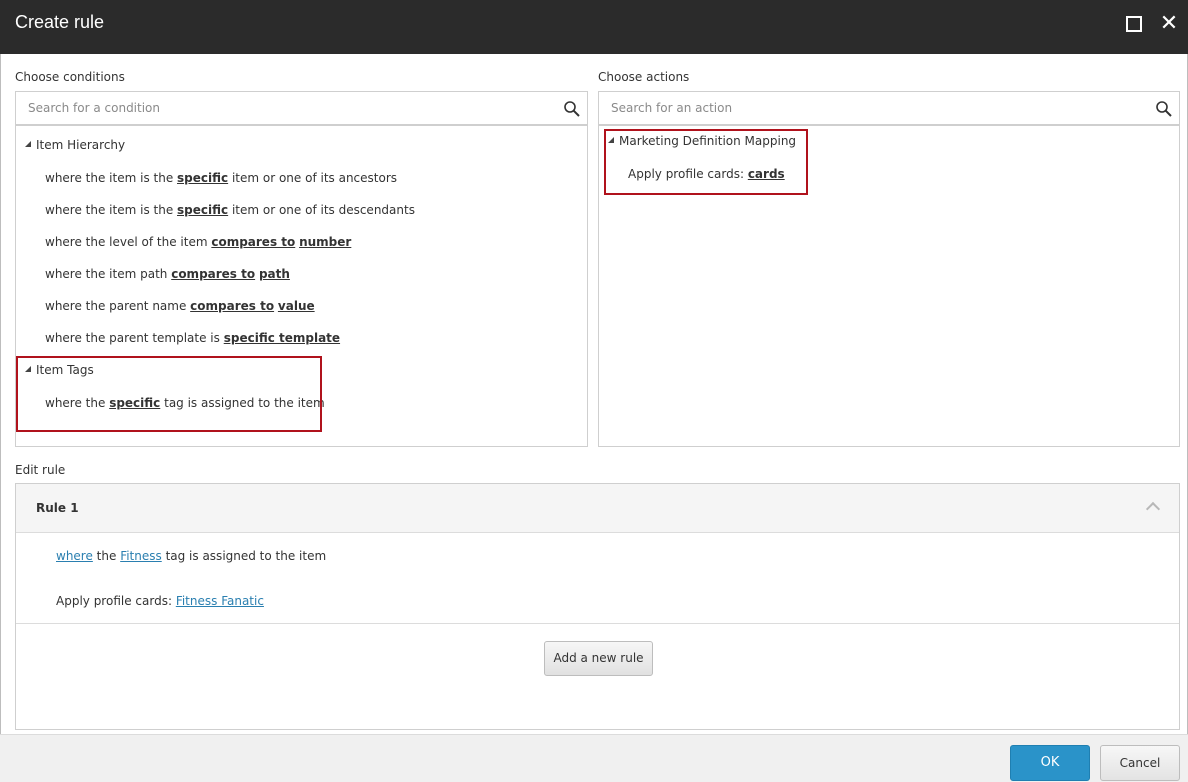 The height and width of the screenshot is (782, 1188). Describe the element at coordinates (60, 22) in the screenshot. I see `dialog-title: Create rule` at that location.